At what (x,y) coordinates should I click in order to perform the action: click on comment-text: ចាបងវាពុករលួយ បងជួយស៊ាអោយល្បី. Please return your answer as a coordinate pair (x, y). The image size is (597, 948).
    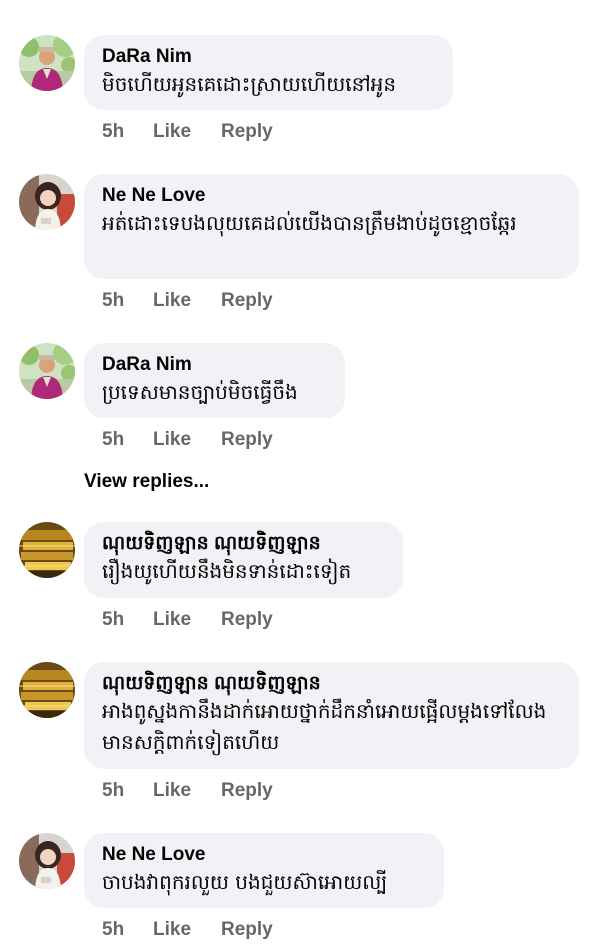
    Looking at the image, I should click on (245, 882).